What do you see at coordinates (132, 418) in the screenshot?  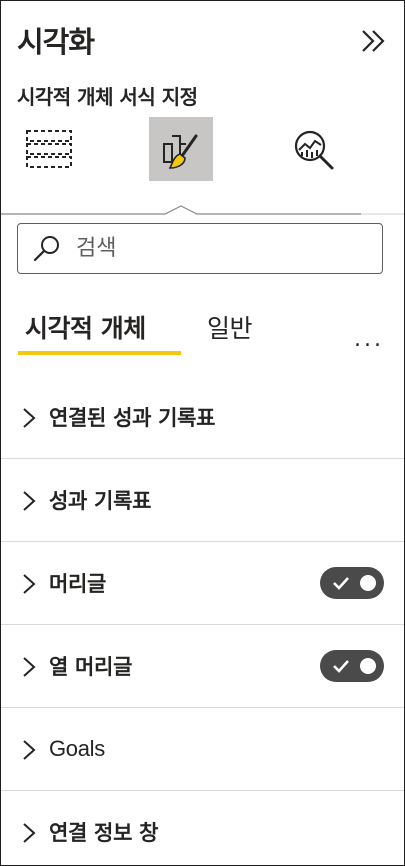 I see `card-label: 연결된 성과 기록표` at bounding box center [132, 418].